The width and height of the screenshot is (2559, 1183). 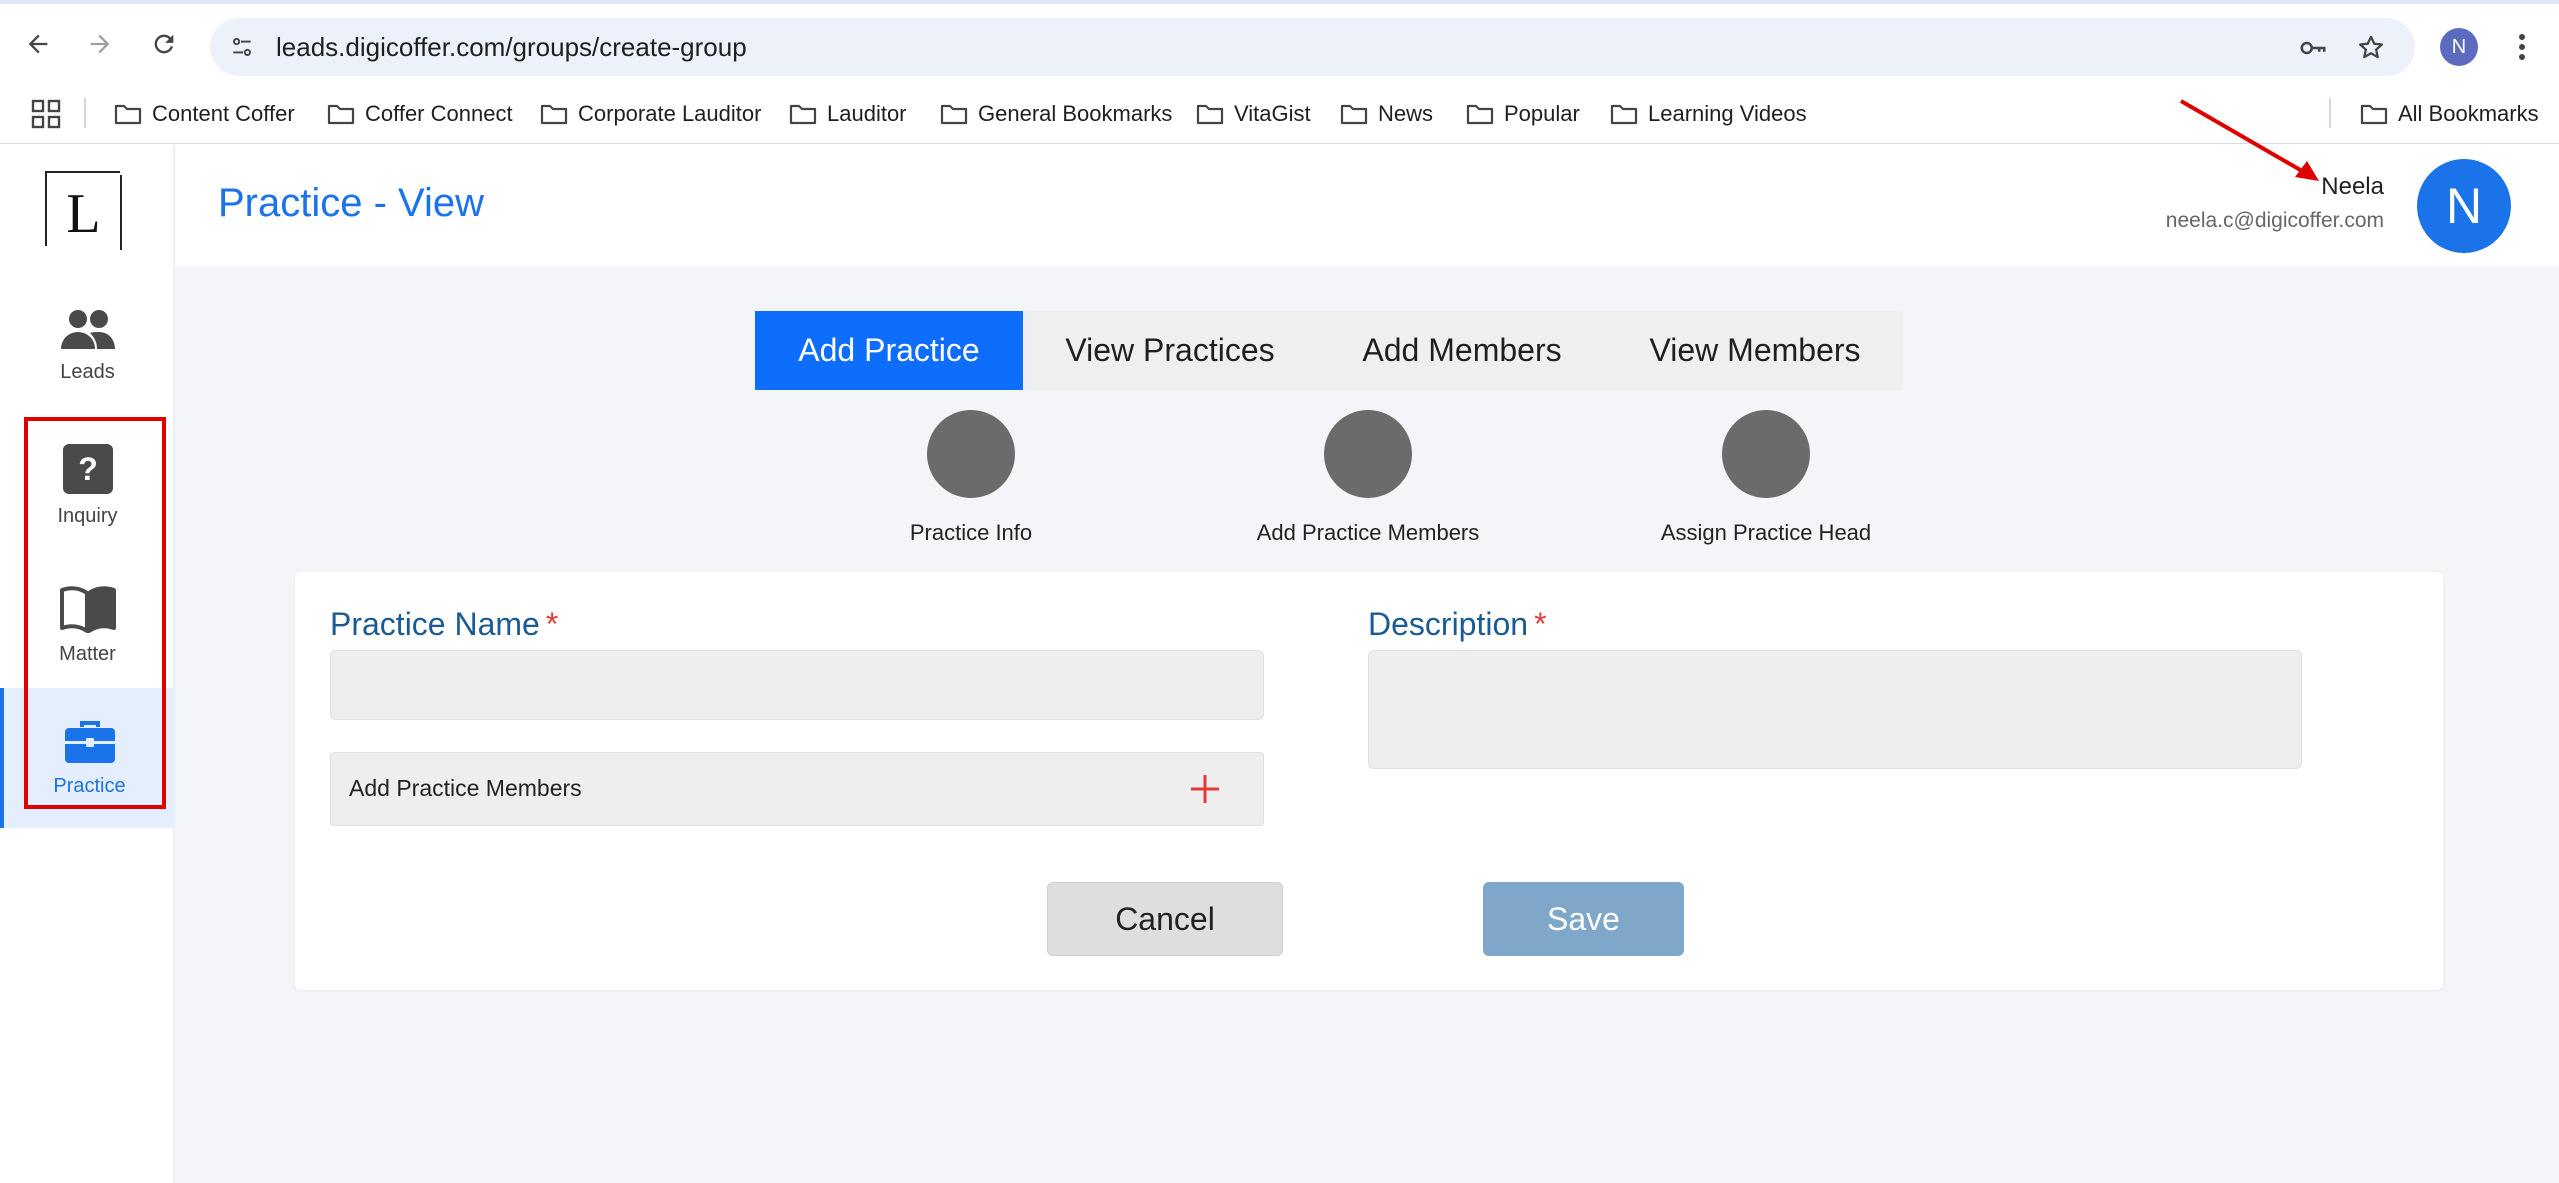 I want to click on add-practice-members-row: Add Practice Members, so click(x=797, y=789).